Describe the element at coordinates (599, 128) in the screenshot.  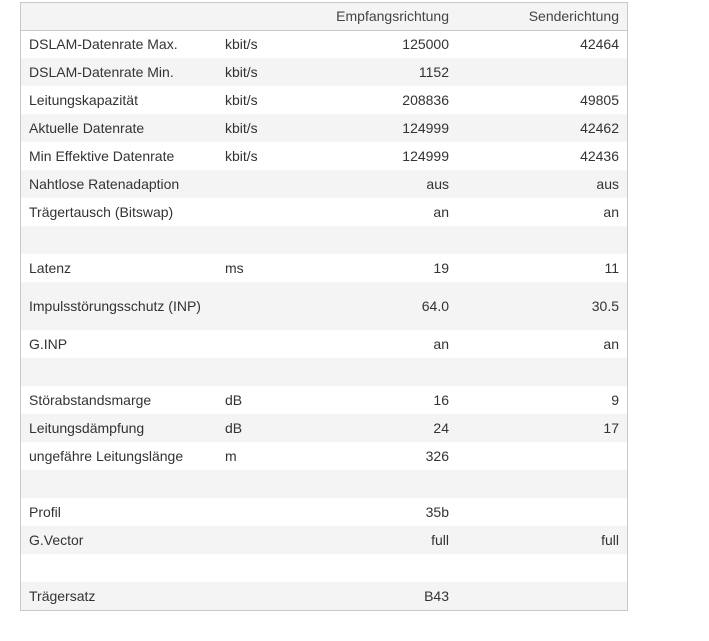
I see `row-upstream-value: 42462` at that location.